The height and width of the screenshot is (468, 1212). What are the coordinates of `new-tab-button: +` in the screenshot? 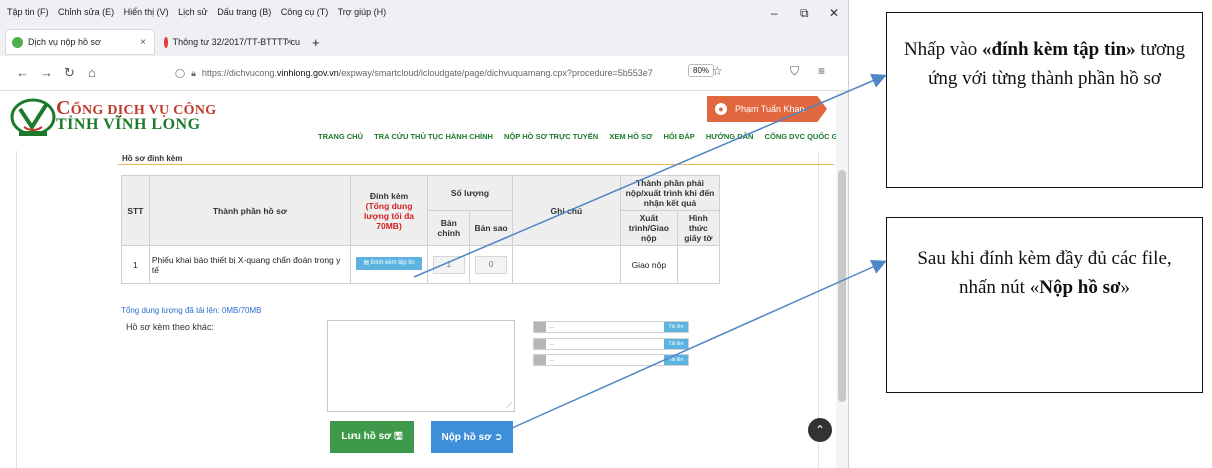 It's located at (316, 42).